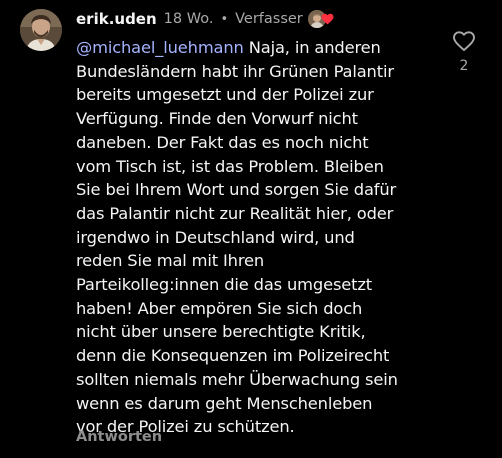 The height and width of the screenshot is (458, 502). What do you see at coordinates (269, 19) in the screenshot?
I see `author-label: Verfasser` at bounding box center [269, 19].